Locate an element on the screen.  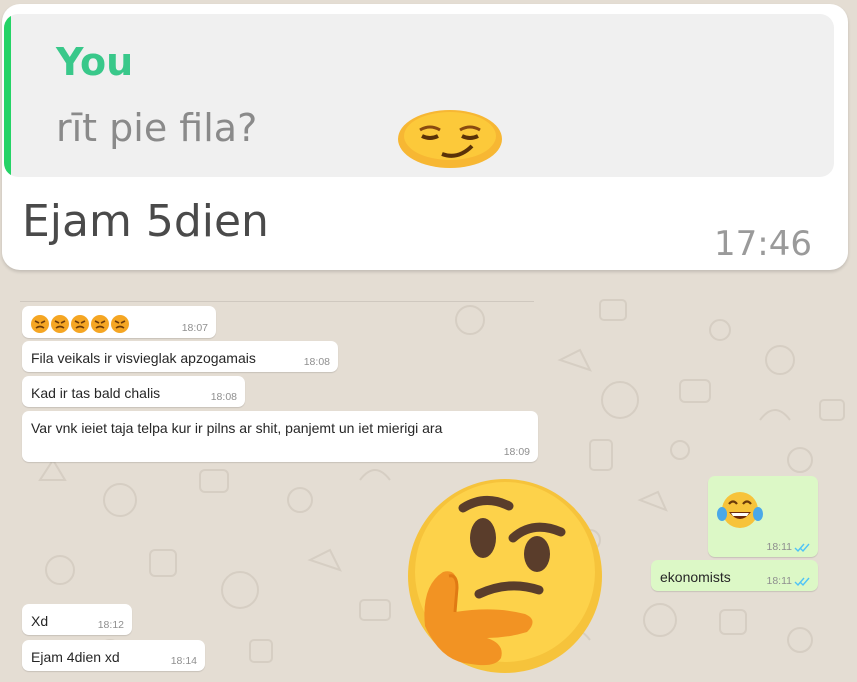
reply-message-text: Ejam 5dien is located at coordinates (145, 221).